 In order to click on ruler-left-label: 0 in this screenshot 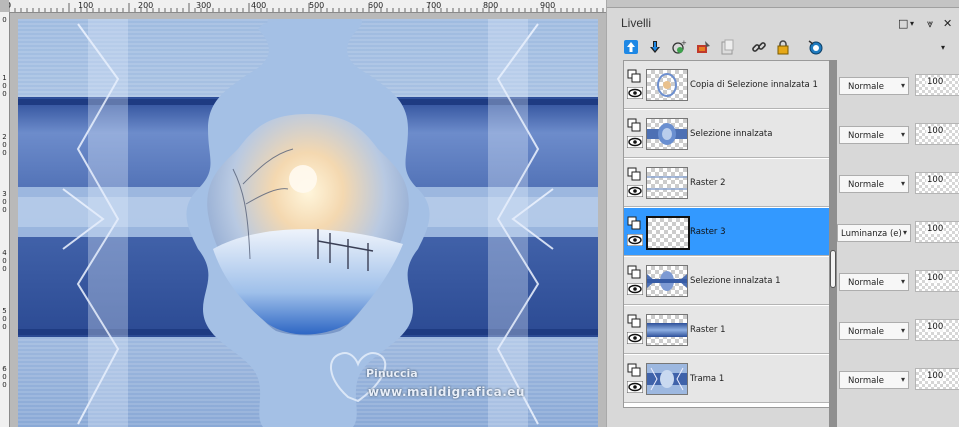, I will do `click(4, 20)`.